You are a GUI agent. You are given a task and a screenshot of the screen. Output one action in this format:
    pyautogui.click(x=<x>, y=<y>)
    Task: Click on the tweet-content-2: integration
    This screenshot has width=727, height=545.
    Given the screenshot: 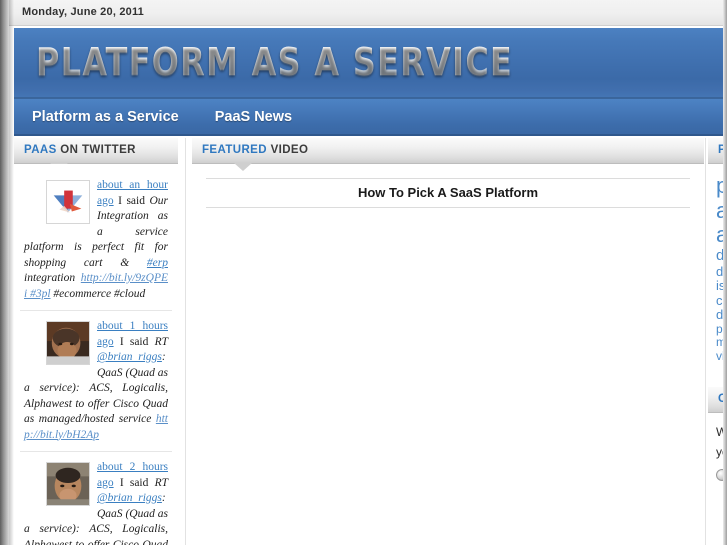 What is the action you would take?
    pyautogui.click(x=52, y=278)
    